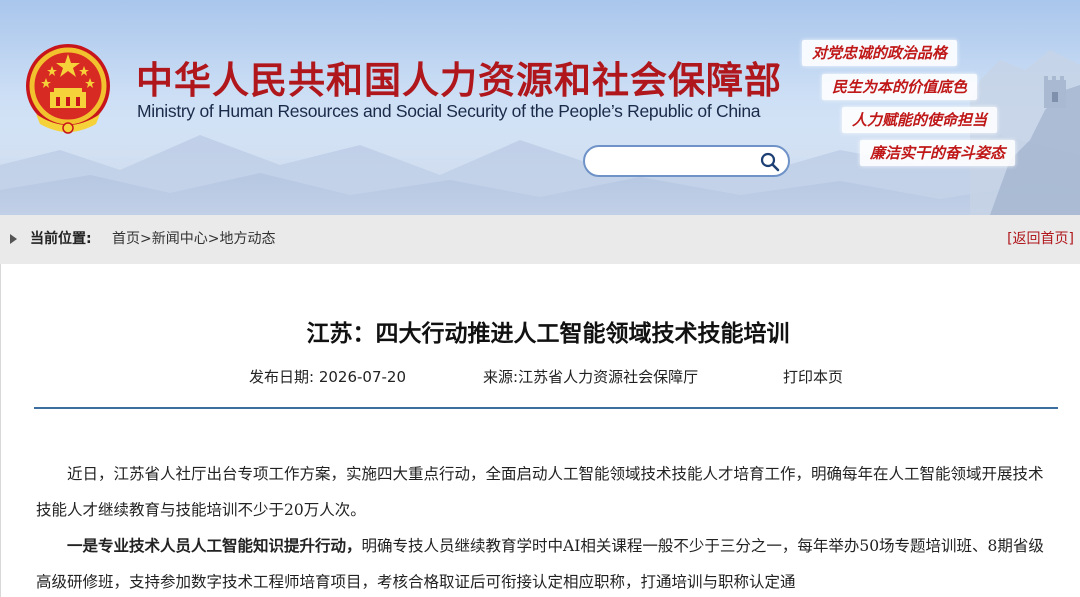  What do you see at coordinates (247, 239) in the screenshot?
I see `breadcrumb-local-news-link: 地方动态` at bounding box center [247, 239].